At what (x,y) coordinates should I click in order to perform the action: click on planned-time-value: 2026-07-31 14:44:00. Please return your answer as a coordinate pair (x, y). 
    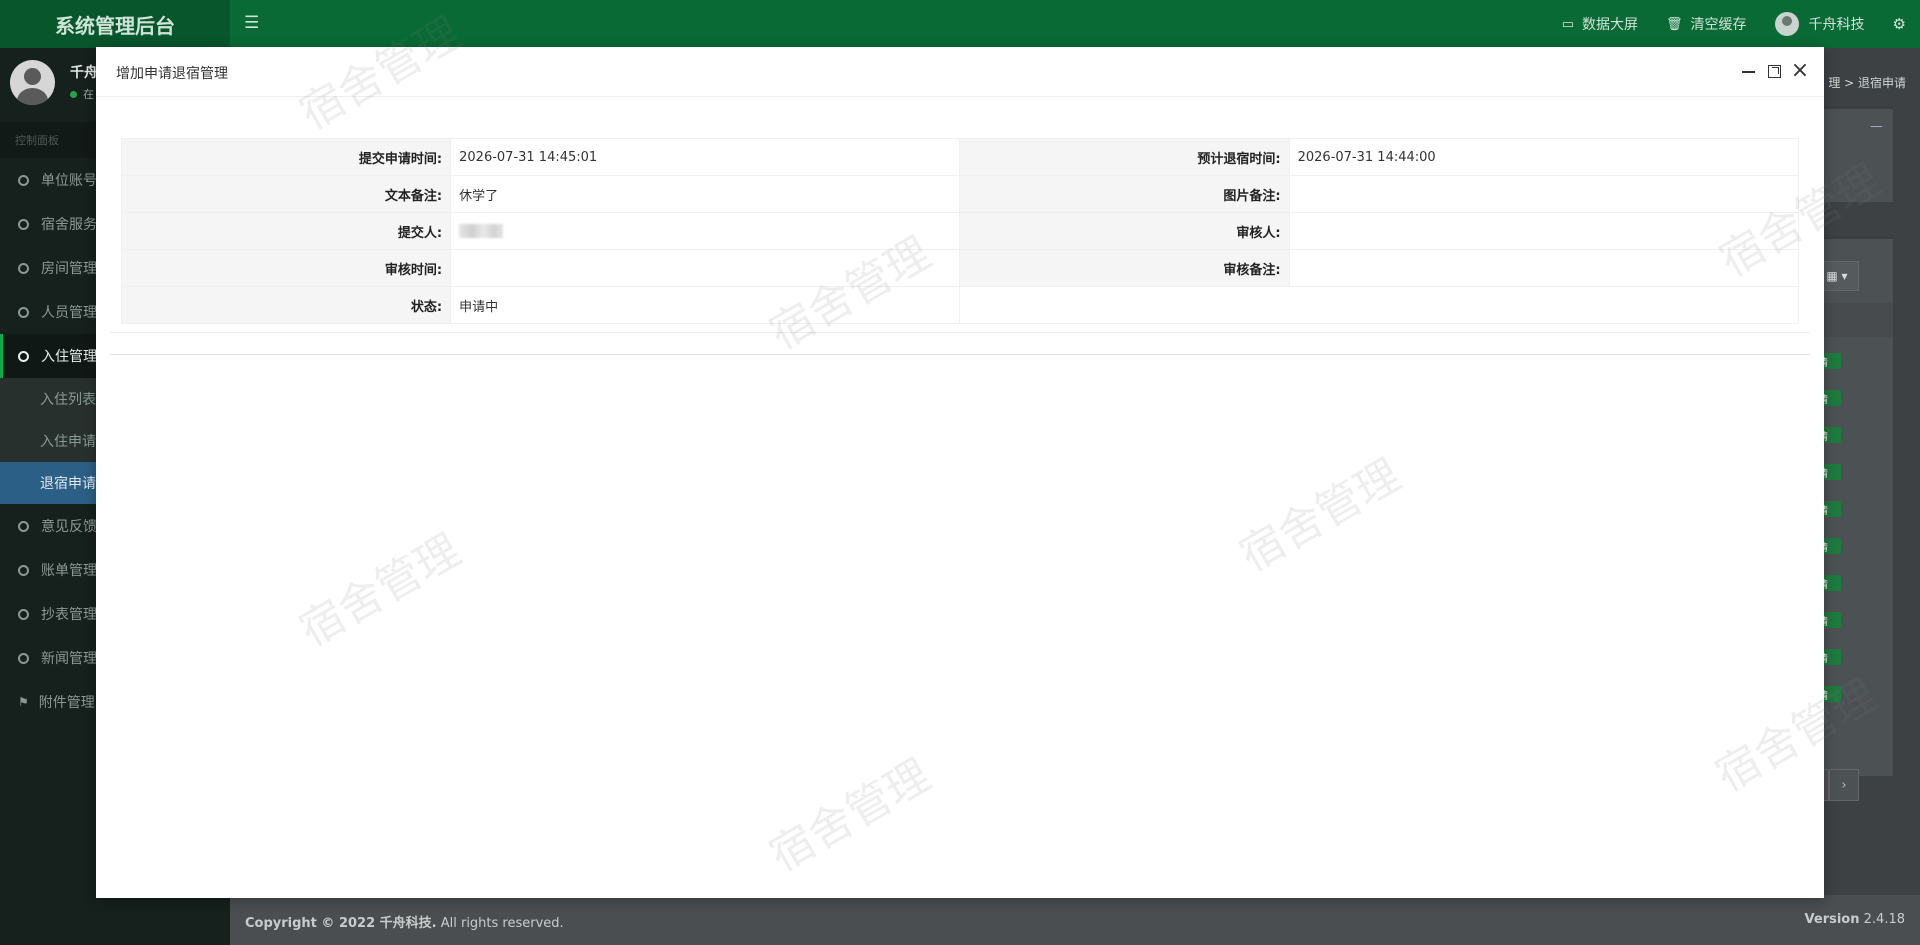
    Looking at the image, I should click on (1544, 157).